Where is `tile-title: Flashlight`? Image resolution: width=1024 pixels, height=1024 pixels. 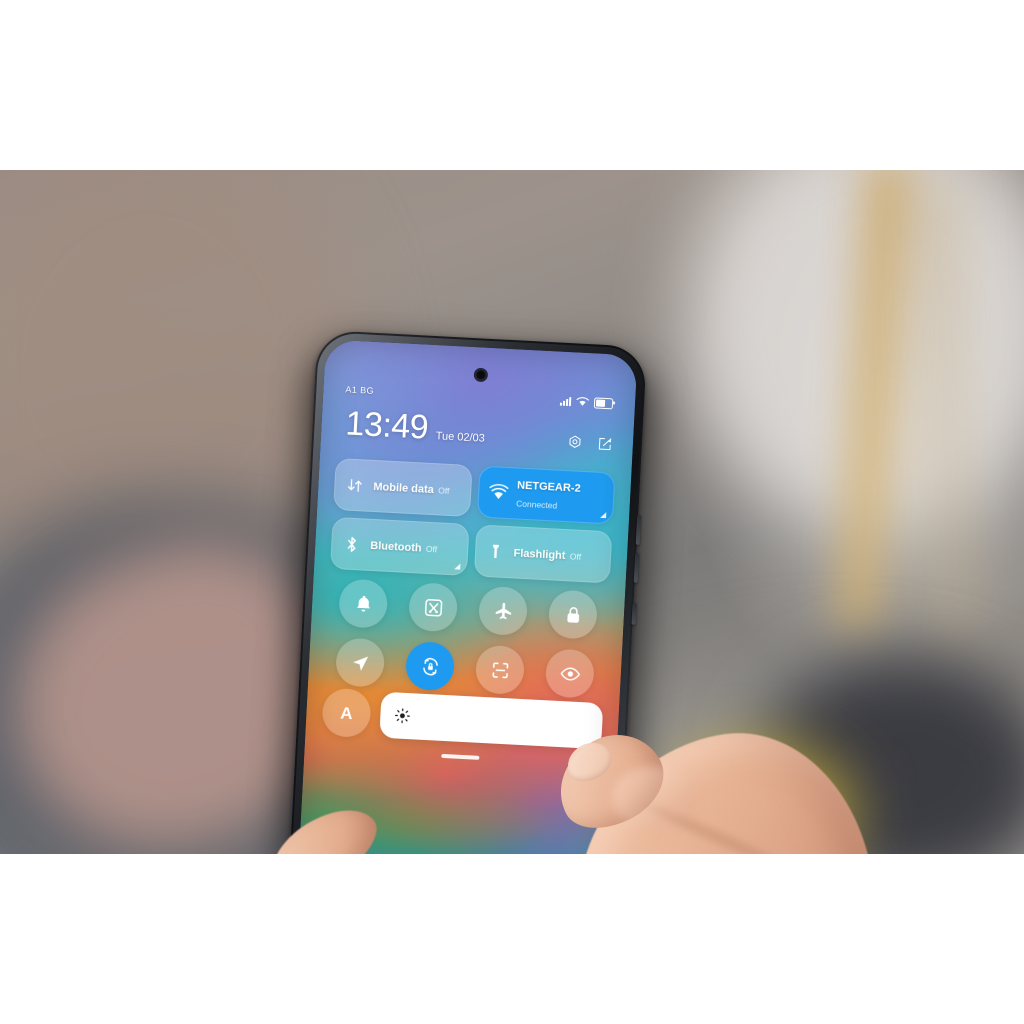 tile-title: Flashlight is located at coordinates (539, 555).